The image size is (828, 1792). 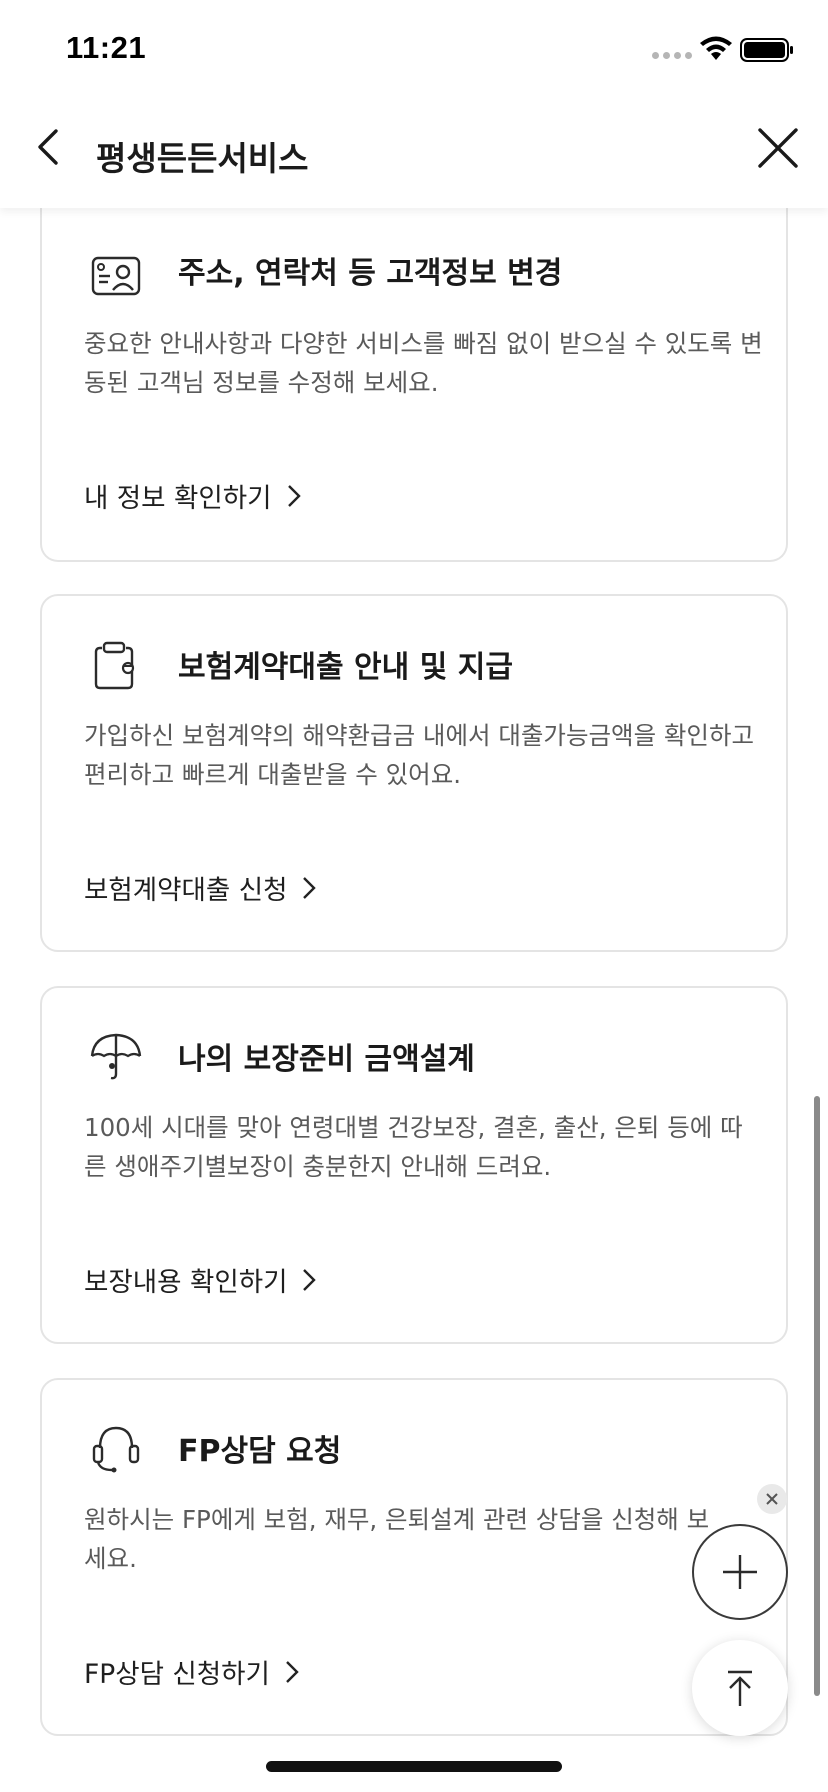 What do you see at coordinates (766, 50) in the screenshot?
I see `battery-icon` at bounding box center [766, 50].